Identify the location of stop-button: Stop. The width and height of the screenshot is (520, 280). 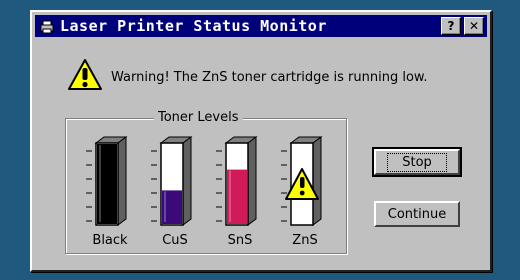
(417, 162).